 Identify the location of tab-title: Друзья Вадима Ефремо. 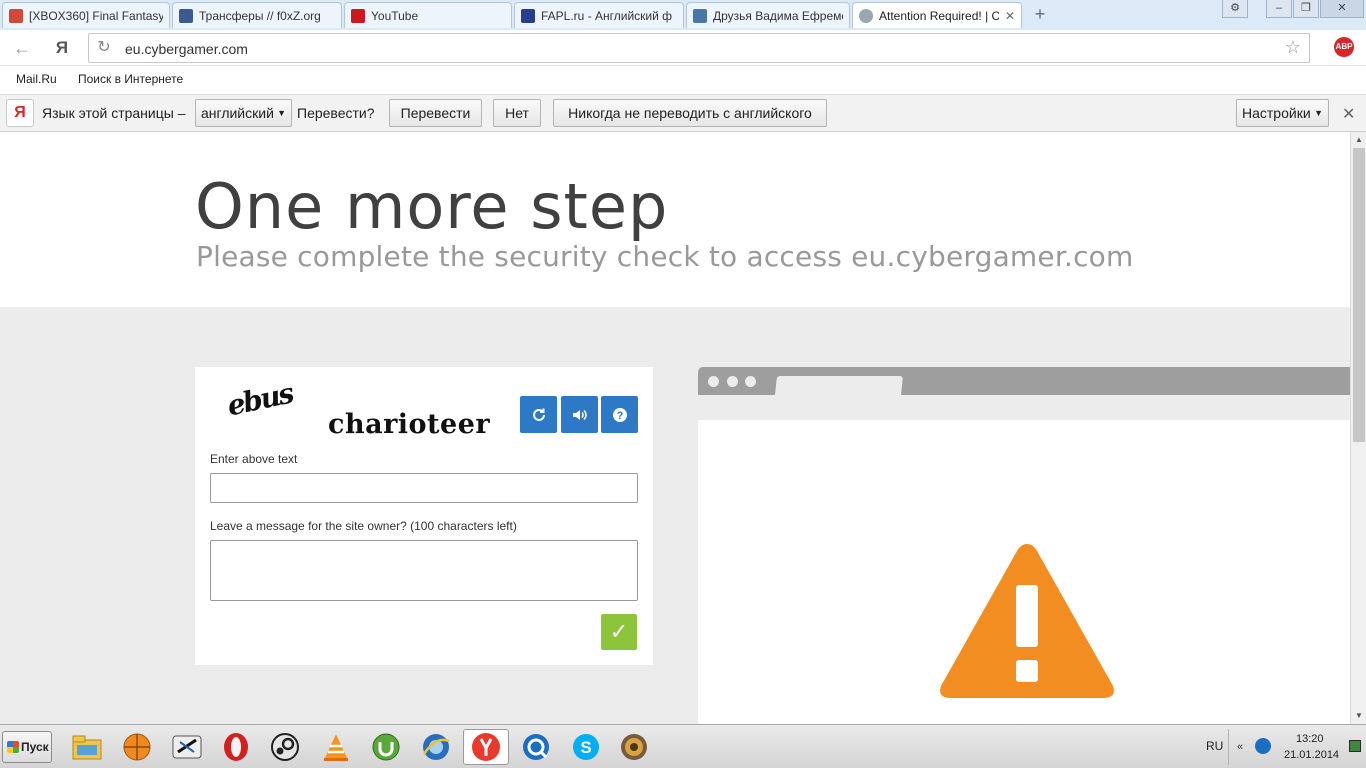
(778, 15).